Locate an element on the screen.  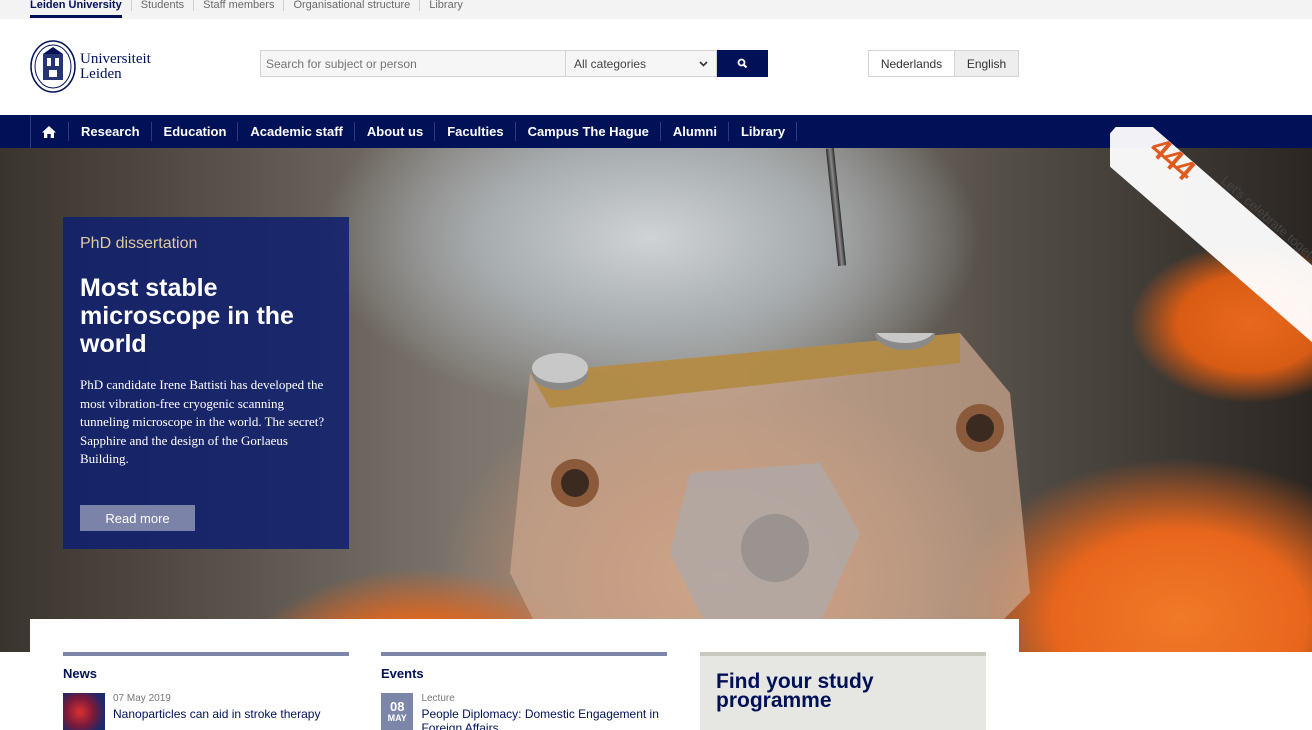
utility-link-organisational-structure: Organisational structure is located at coordinates (351, 5).